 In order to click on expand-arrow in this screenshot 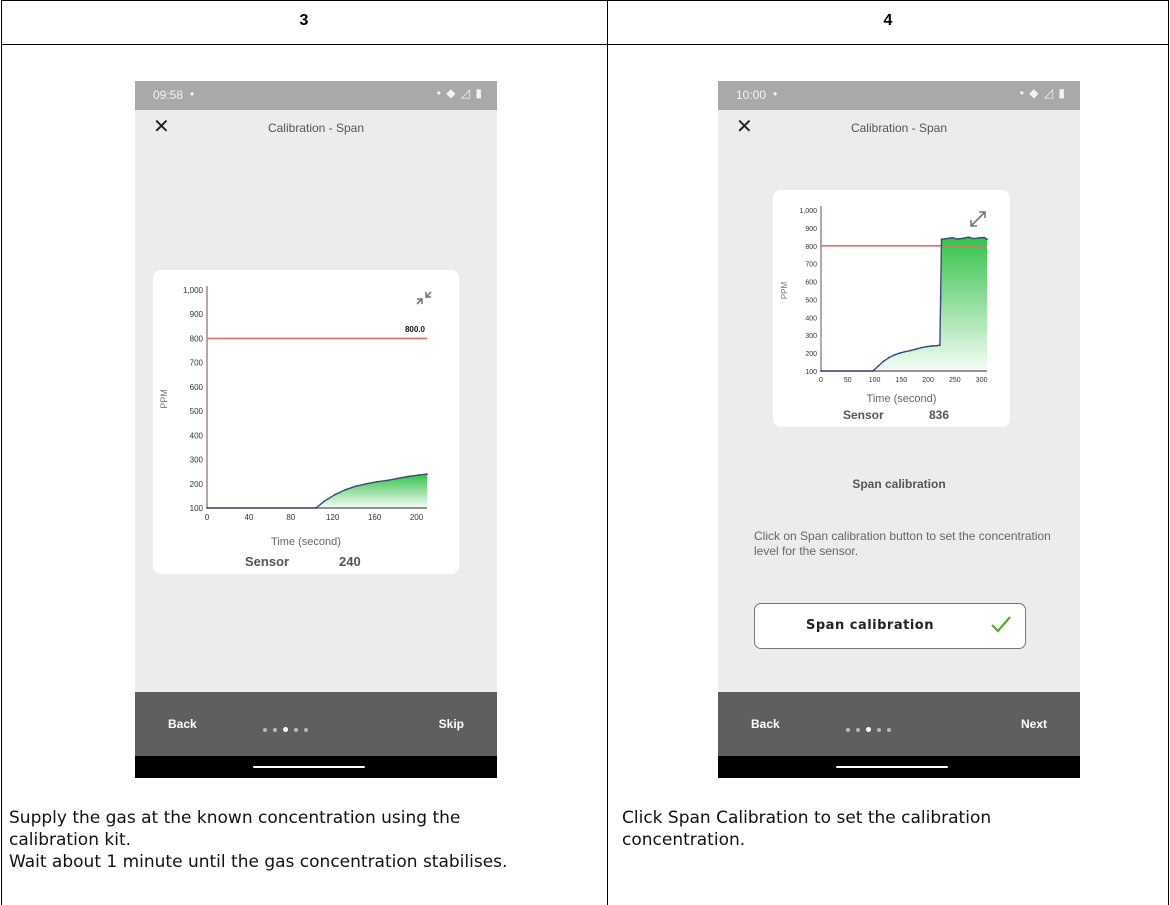, I will do `click(978, 219)`.